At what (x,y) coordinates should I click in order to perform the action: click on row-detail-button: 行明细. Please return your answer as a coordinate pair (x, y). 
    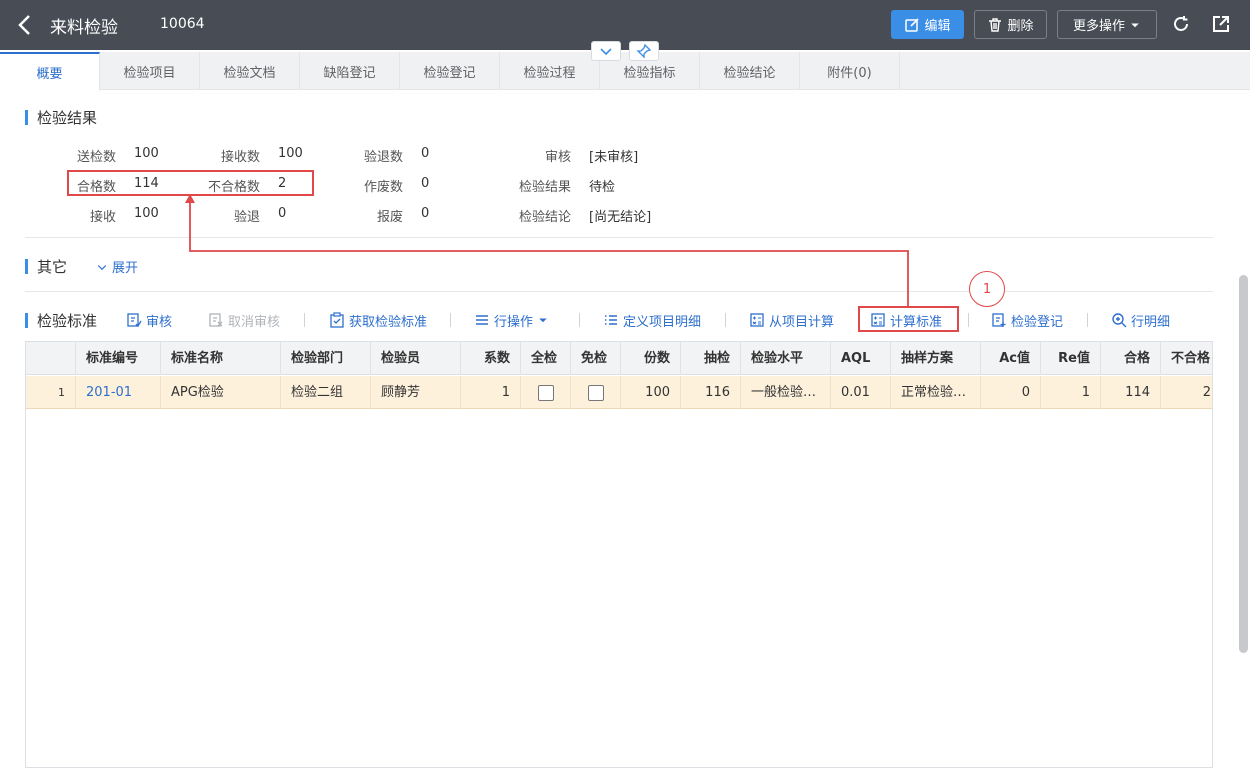
    Looking at the image, I should click on (1140, 320).